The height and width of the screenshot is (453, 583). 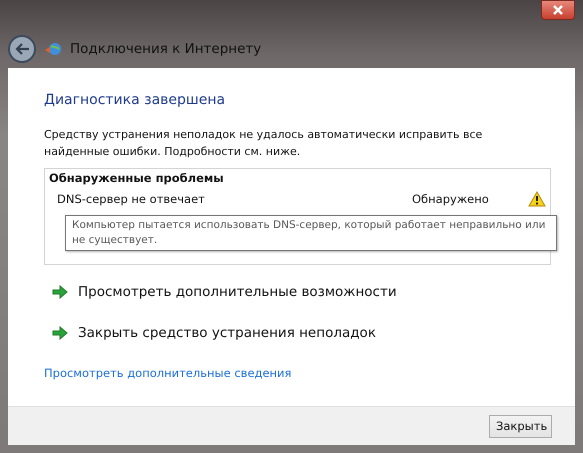 What do you see at coordinates (451, 199) in the screenshot?
I see `problem-status: Обнаружено` at bounding box center [451, 199].